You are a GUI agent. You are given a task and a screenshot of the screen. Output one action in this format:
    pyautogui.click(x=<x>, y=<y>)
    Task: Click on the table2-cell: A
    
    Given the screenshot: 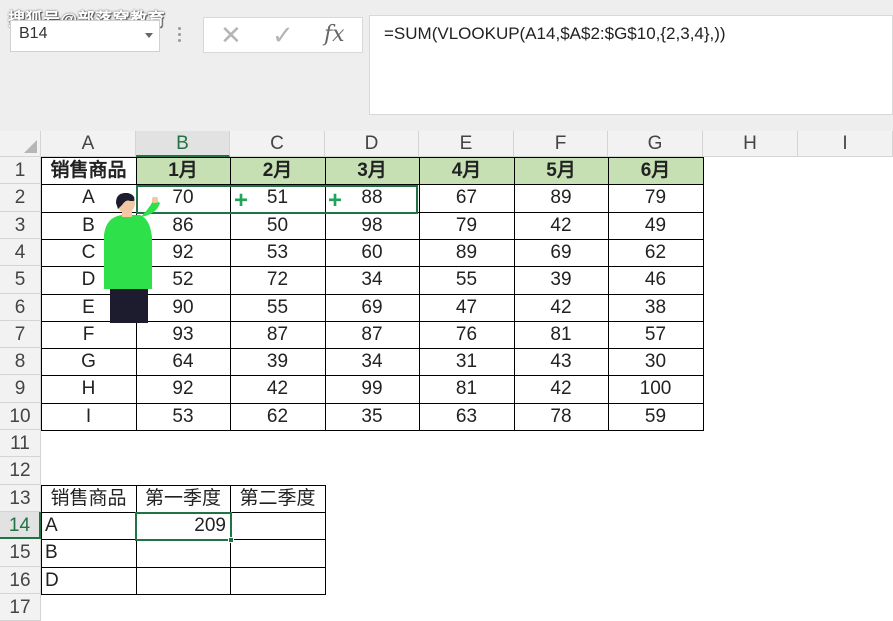 What is the action you would take?
    pyautogui.click(x=88, y=525)
    